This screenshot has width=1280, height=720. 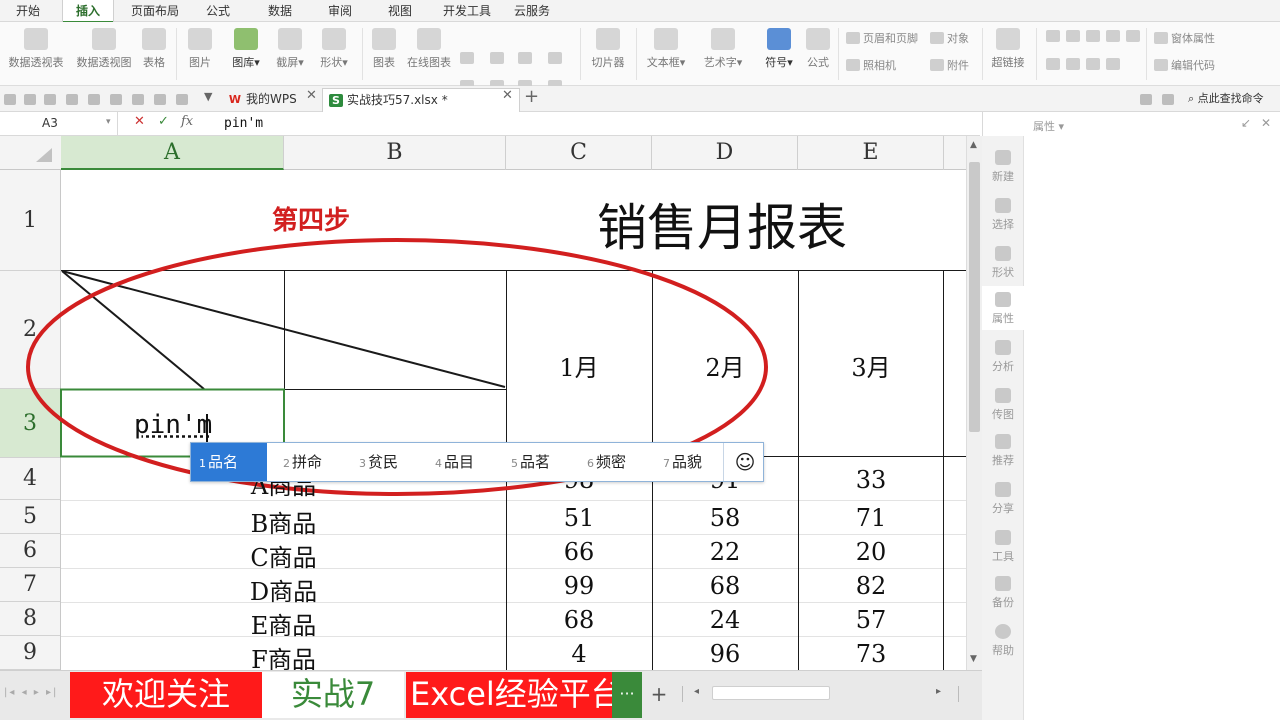 What do you see at coordinates (1053, 64) in the screenshot?
I see `listbox-control-icon` at bounding box center [1053, 64].